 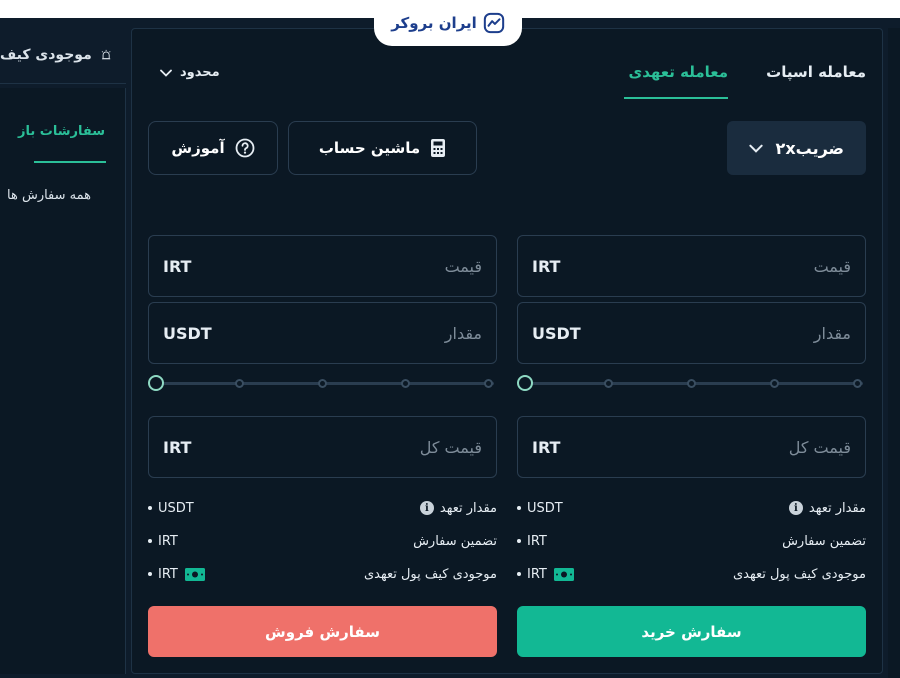 I want to click on buy-total-input: IRT قیمت کل, so click(x=691, y=447).